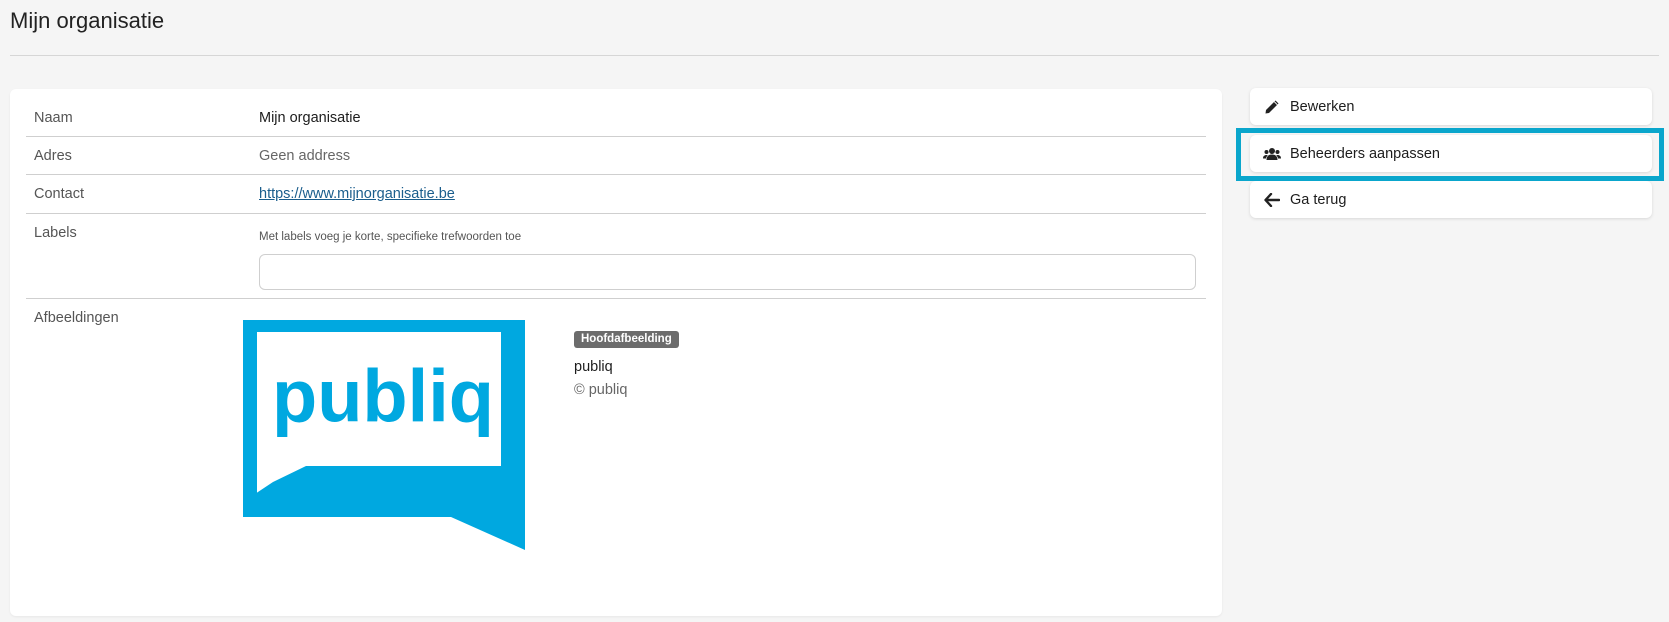  Describe the element at coordinates (1272, 154) in the screenshot. I see `users-icon` at that location.